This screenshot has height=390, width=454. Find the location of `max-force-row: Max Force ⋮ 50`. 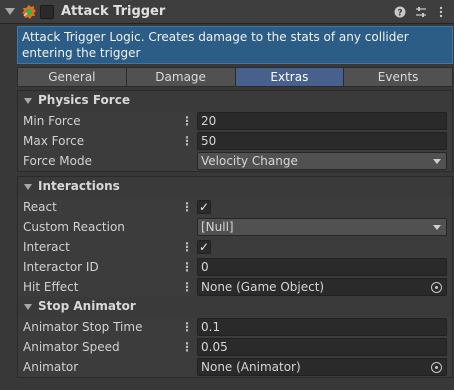

max-force-row: Max Force ⋮ 50 is located at coordinates (235, 141).